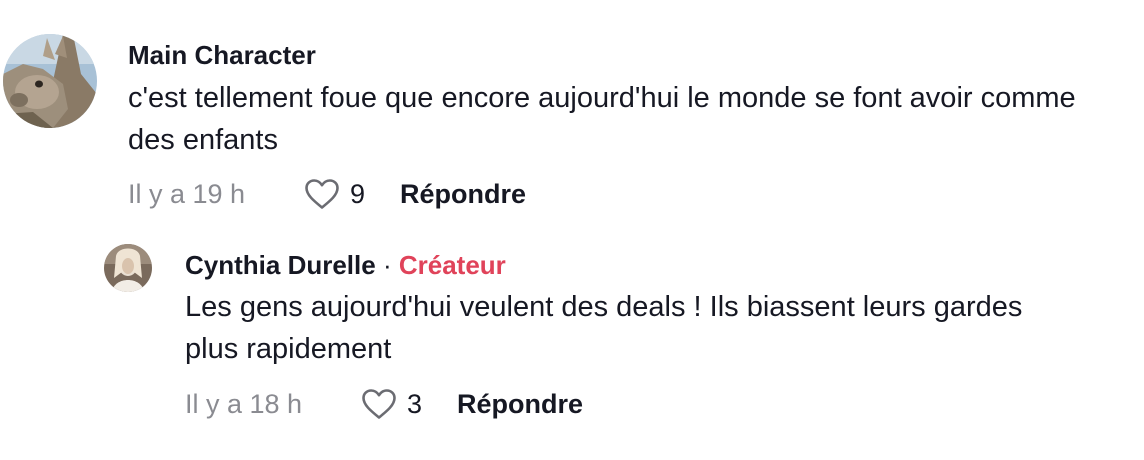  I want to click on comment-actions: Il y a 18 h 3 Répondre, so click(384, 404).